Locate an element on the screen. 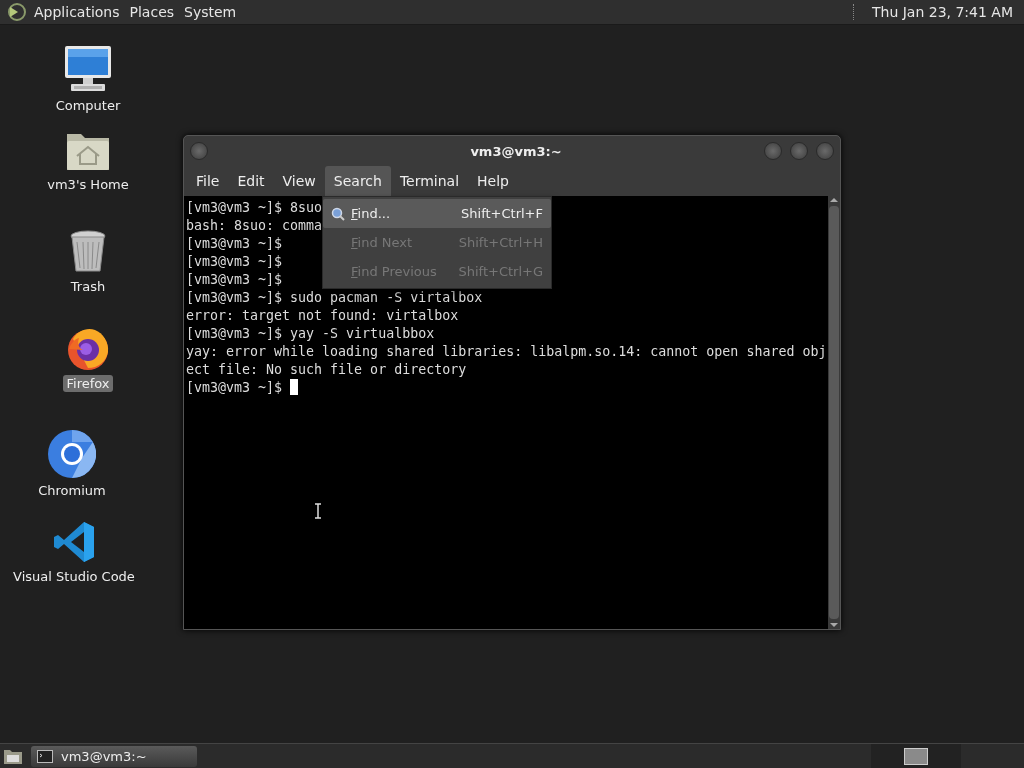 This screenshot has height=768, width=1024. search-icon is located at coordinates (338, 213).